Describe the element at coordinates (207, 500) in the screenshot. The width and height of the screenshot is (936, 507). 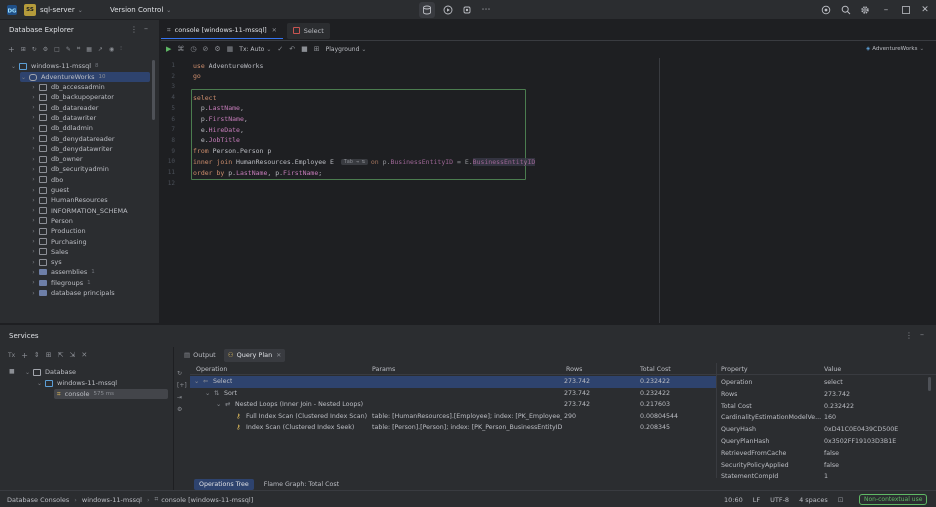
I see `breadcrumb-item: console [windows-11-mssql]` at that location.